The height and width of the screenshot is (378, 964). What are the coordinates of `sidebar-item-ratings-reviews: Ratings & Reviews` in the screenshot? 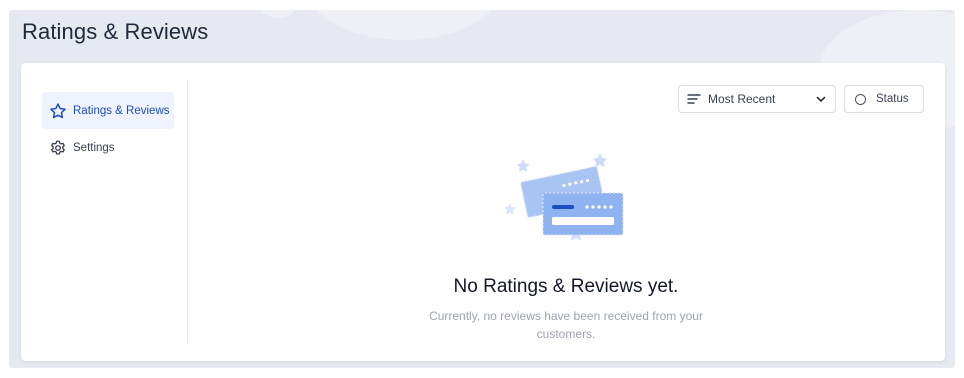 It's located at (108, 110).